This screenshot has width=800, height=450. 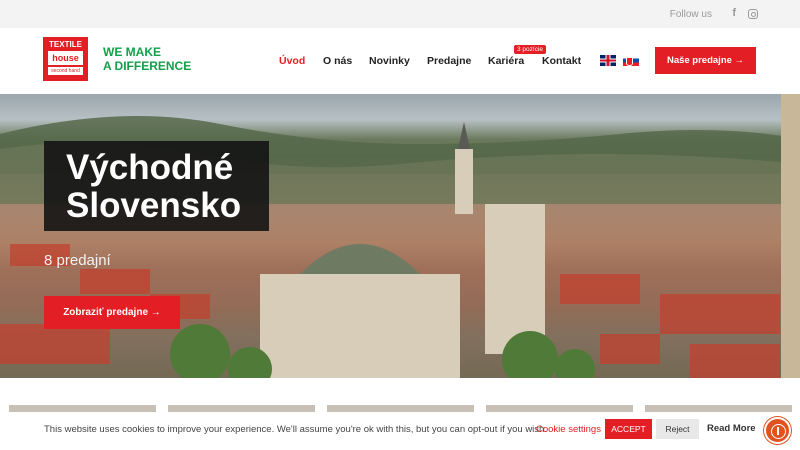 What do you see at coordinates (389, 61) in the screenshot?
I see `nav-novinky: Novinky` at bounding box center [389, 61].